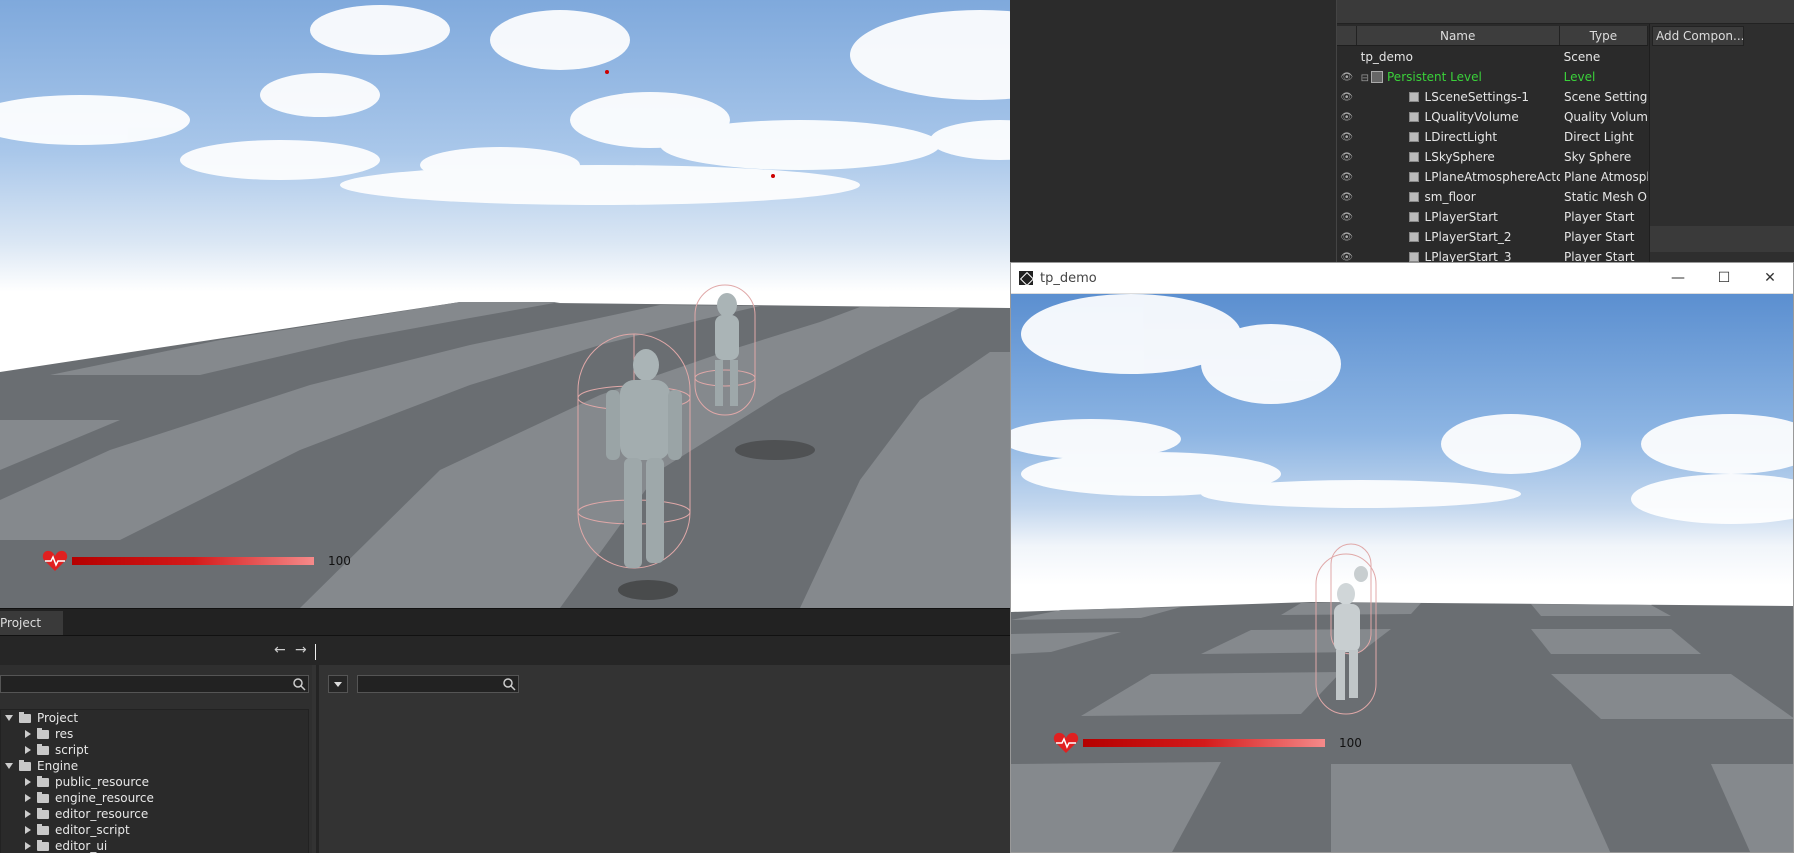 Image resolution: width=1794 pixels, height=853 pixels. Describe the element at coordinates (193, 561) in the screenshot. I see `health-bar` at that location.